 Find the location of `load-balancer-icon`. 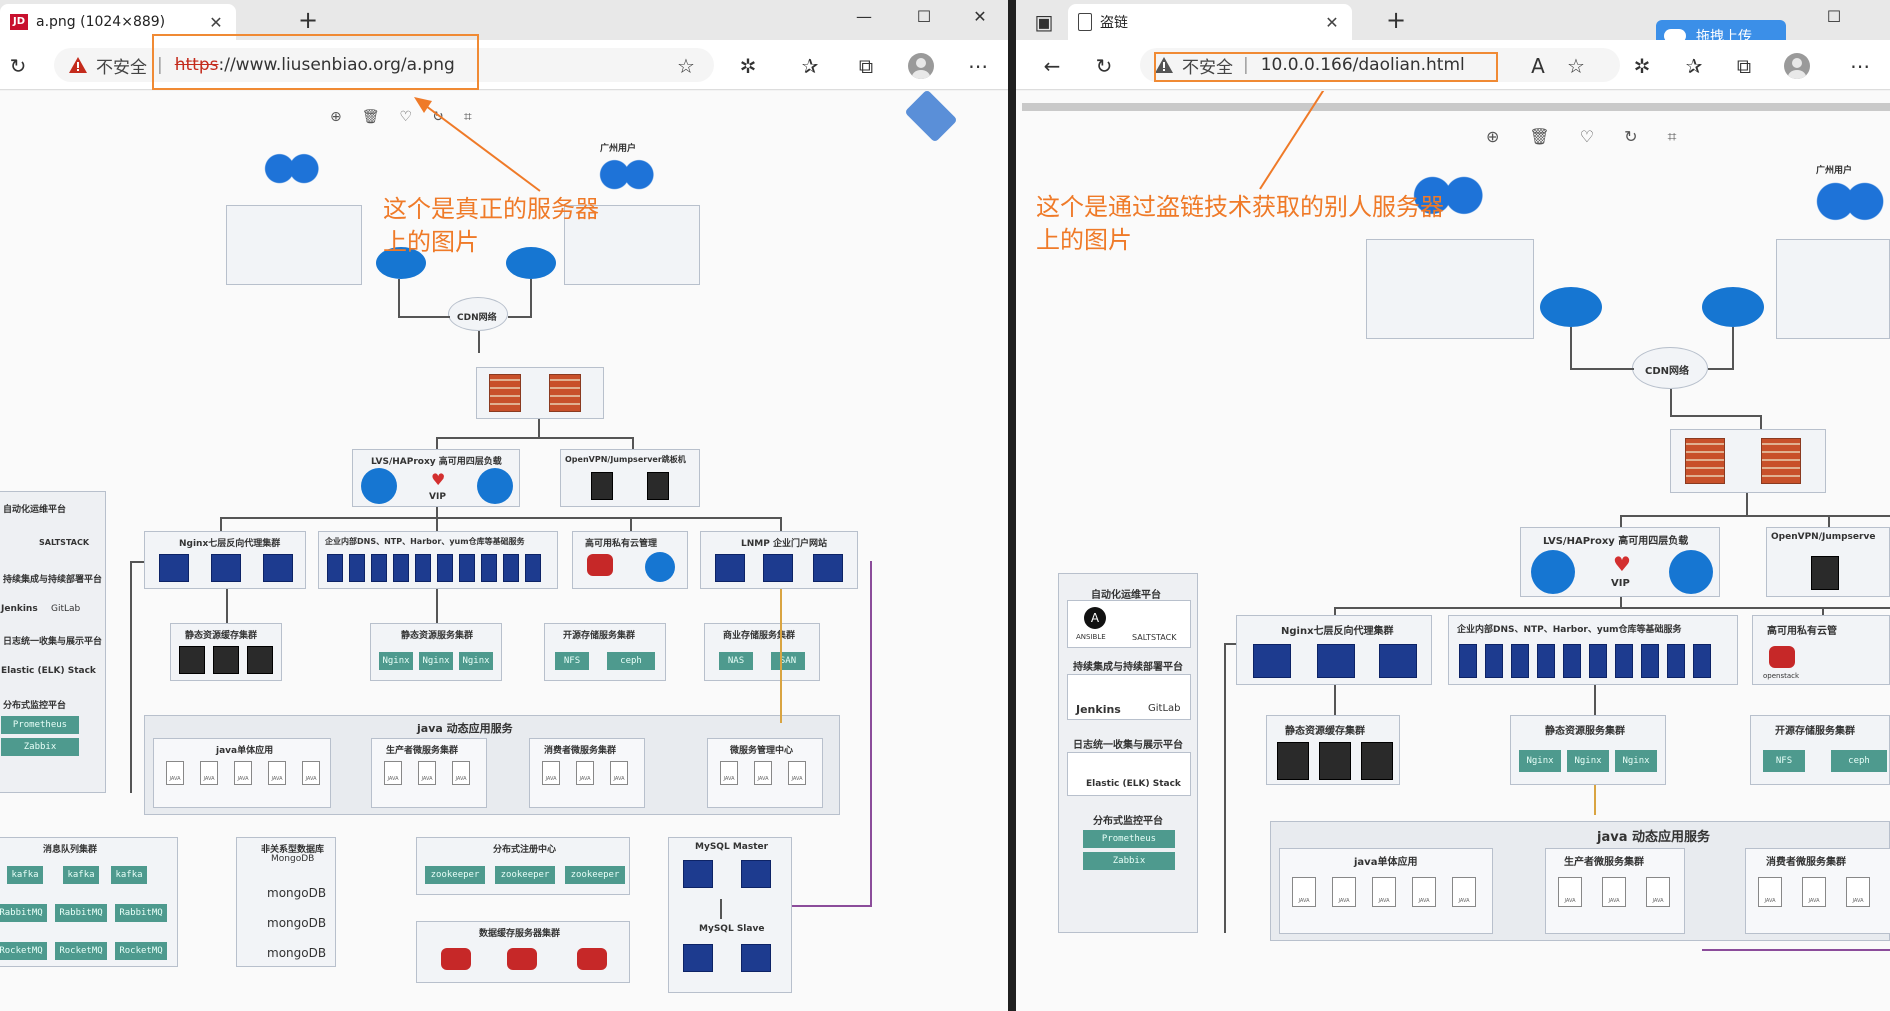

load-balancer-icon is located at coordinates (1691, 572).